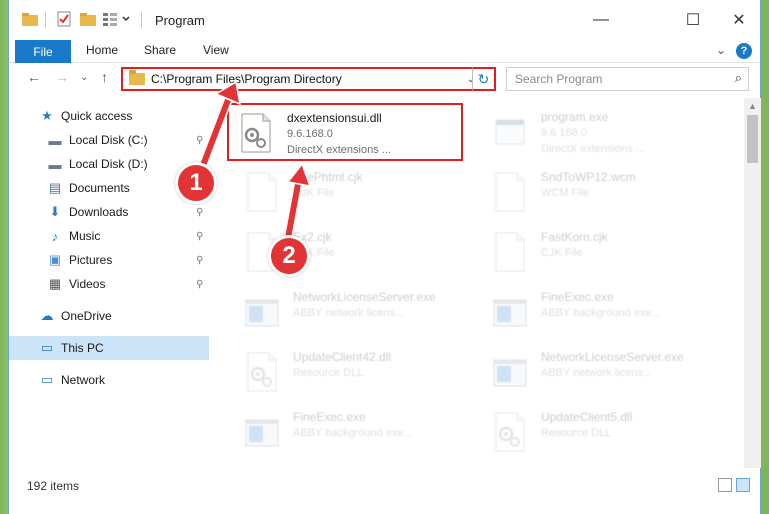 This screenshot has height=514, width=769. I want to click on sidebar-item-label: Local Disk (D:), so click(108, 164).